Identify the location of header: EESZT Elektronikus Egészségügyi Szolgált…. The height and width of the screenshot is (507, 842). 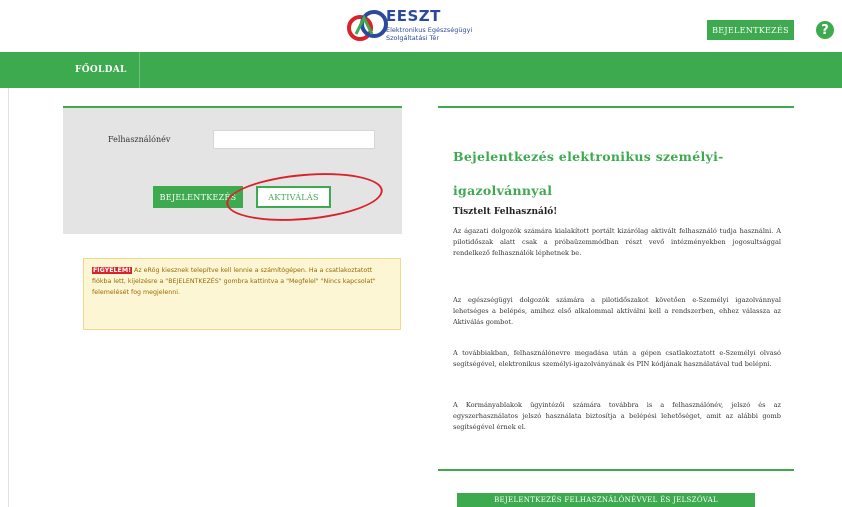
(421, 26).